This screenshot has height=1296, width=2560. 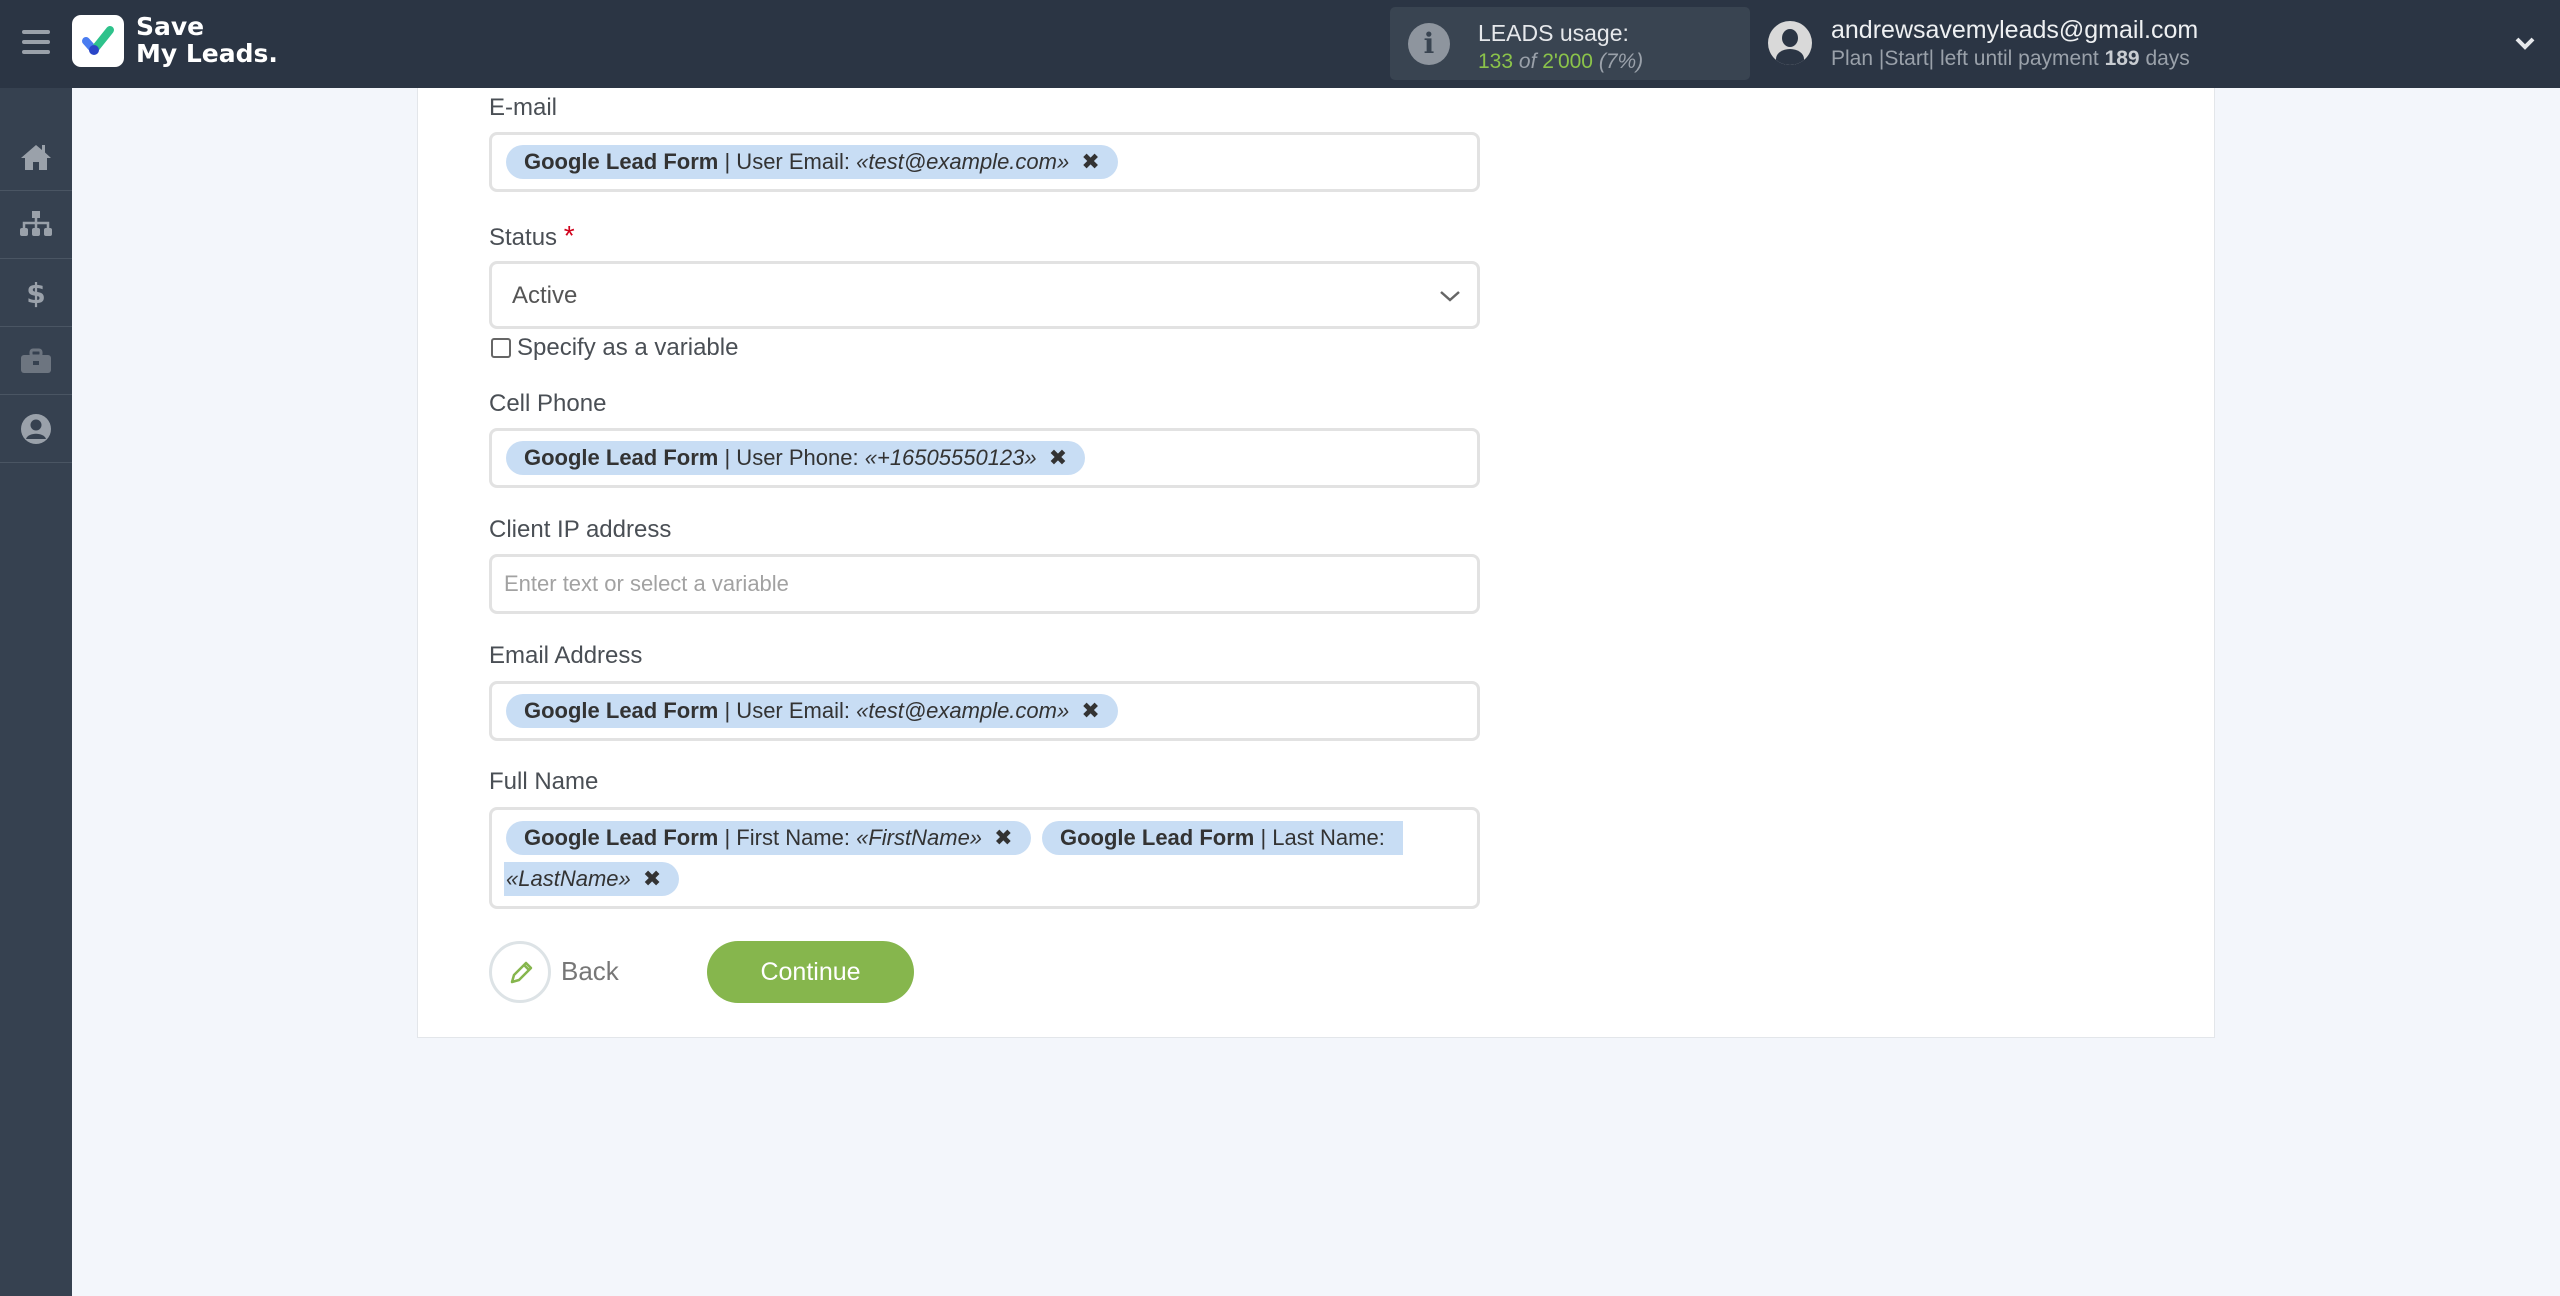 I want to click on chip-field: | First Name:, so click(x=787, y=837).